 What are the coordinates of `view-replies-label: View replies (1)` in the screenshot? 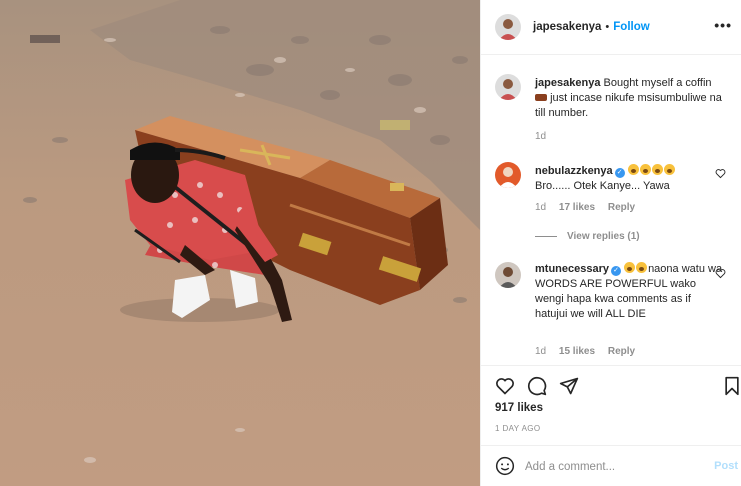 It's located at (603, 236).